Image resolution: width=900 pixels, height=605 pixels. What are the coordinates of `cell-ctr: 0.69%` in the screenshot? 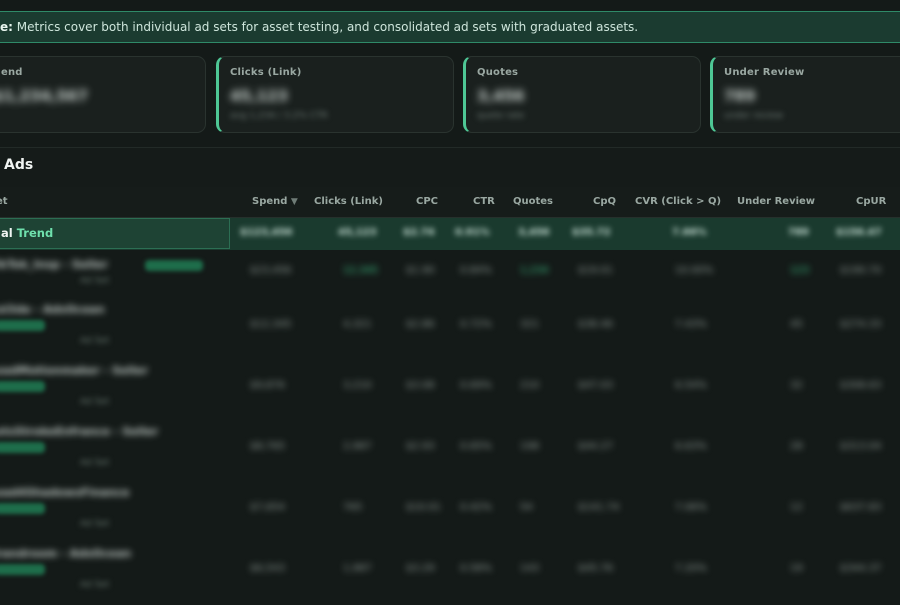 It's located at (476, 385).